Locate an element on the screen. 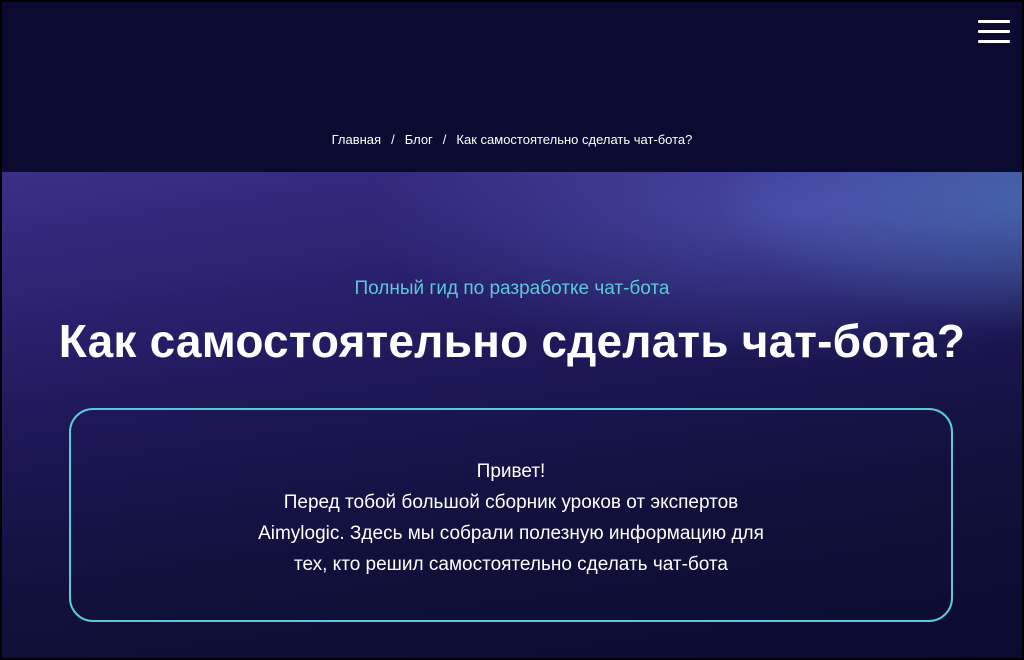 Image resolution: width=1024 pixels, height=660 pixels. page-title: Как самостоятельно сделать чат-бота? is located at coordinates (512, 341).